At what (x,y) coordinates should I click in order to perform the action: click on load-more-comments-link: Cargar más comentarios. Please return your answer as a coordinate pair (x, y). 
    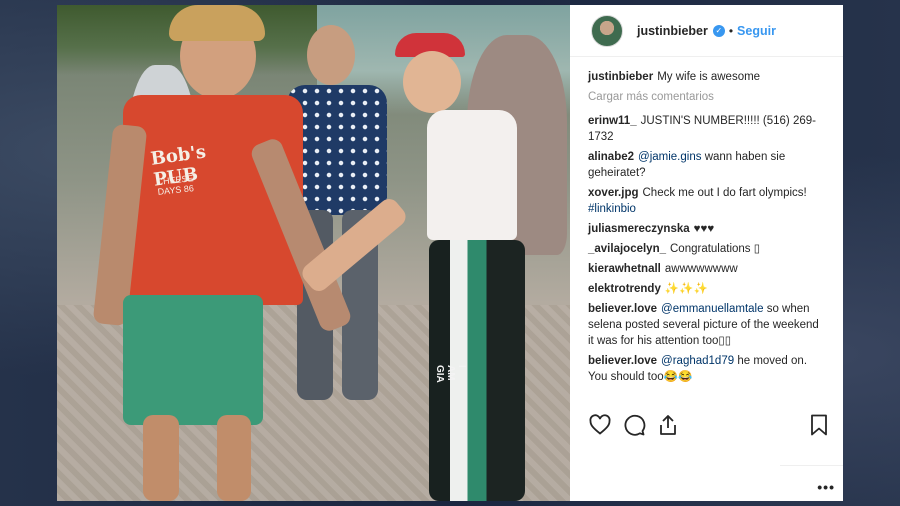
    Looking at the image, I should click on (706, 97).